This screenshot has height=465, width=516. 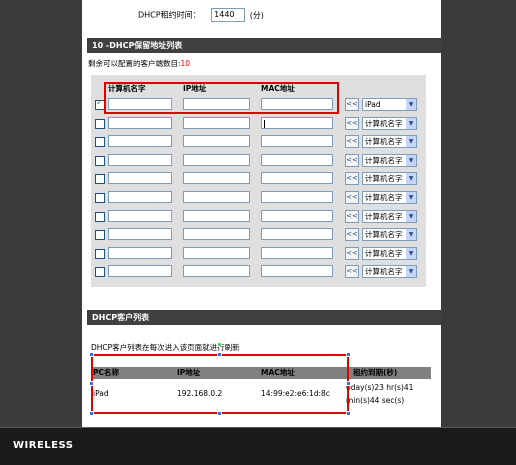 I want to click on reservation-section-header: 10 -DHCP保留地址列表, so click(x=264, y=45).